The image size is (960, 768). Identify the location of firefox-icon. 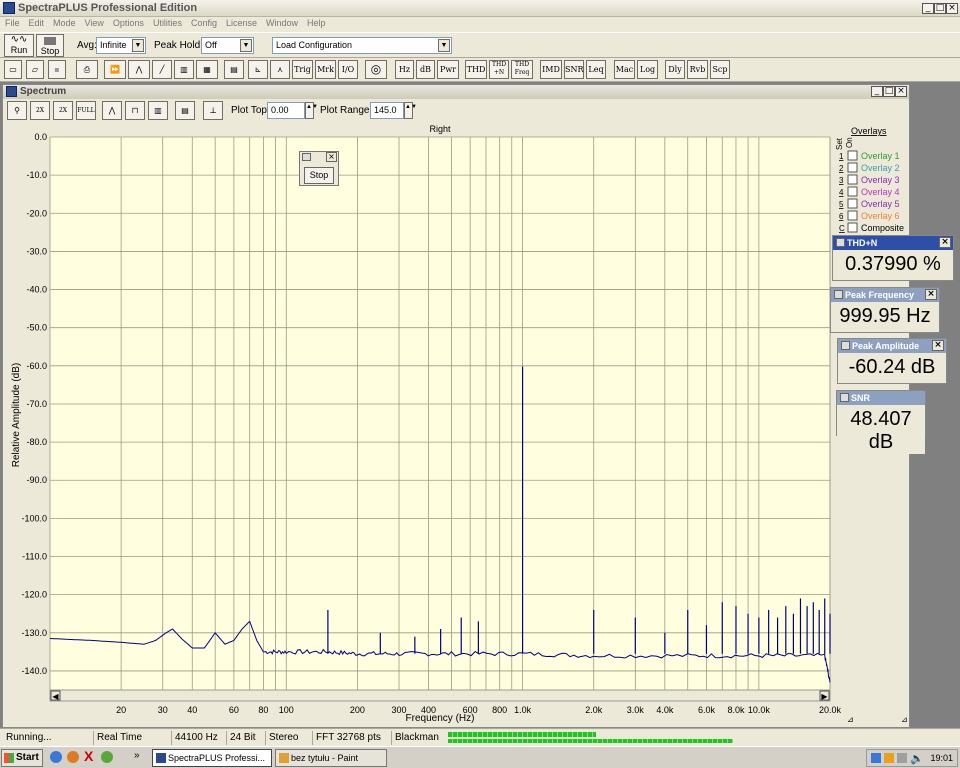
(73, 757).